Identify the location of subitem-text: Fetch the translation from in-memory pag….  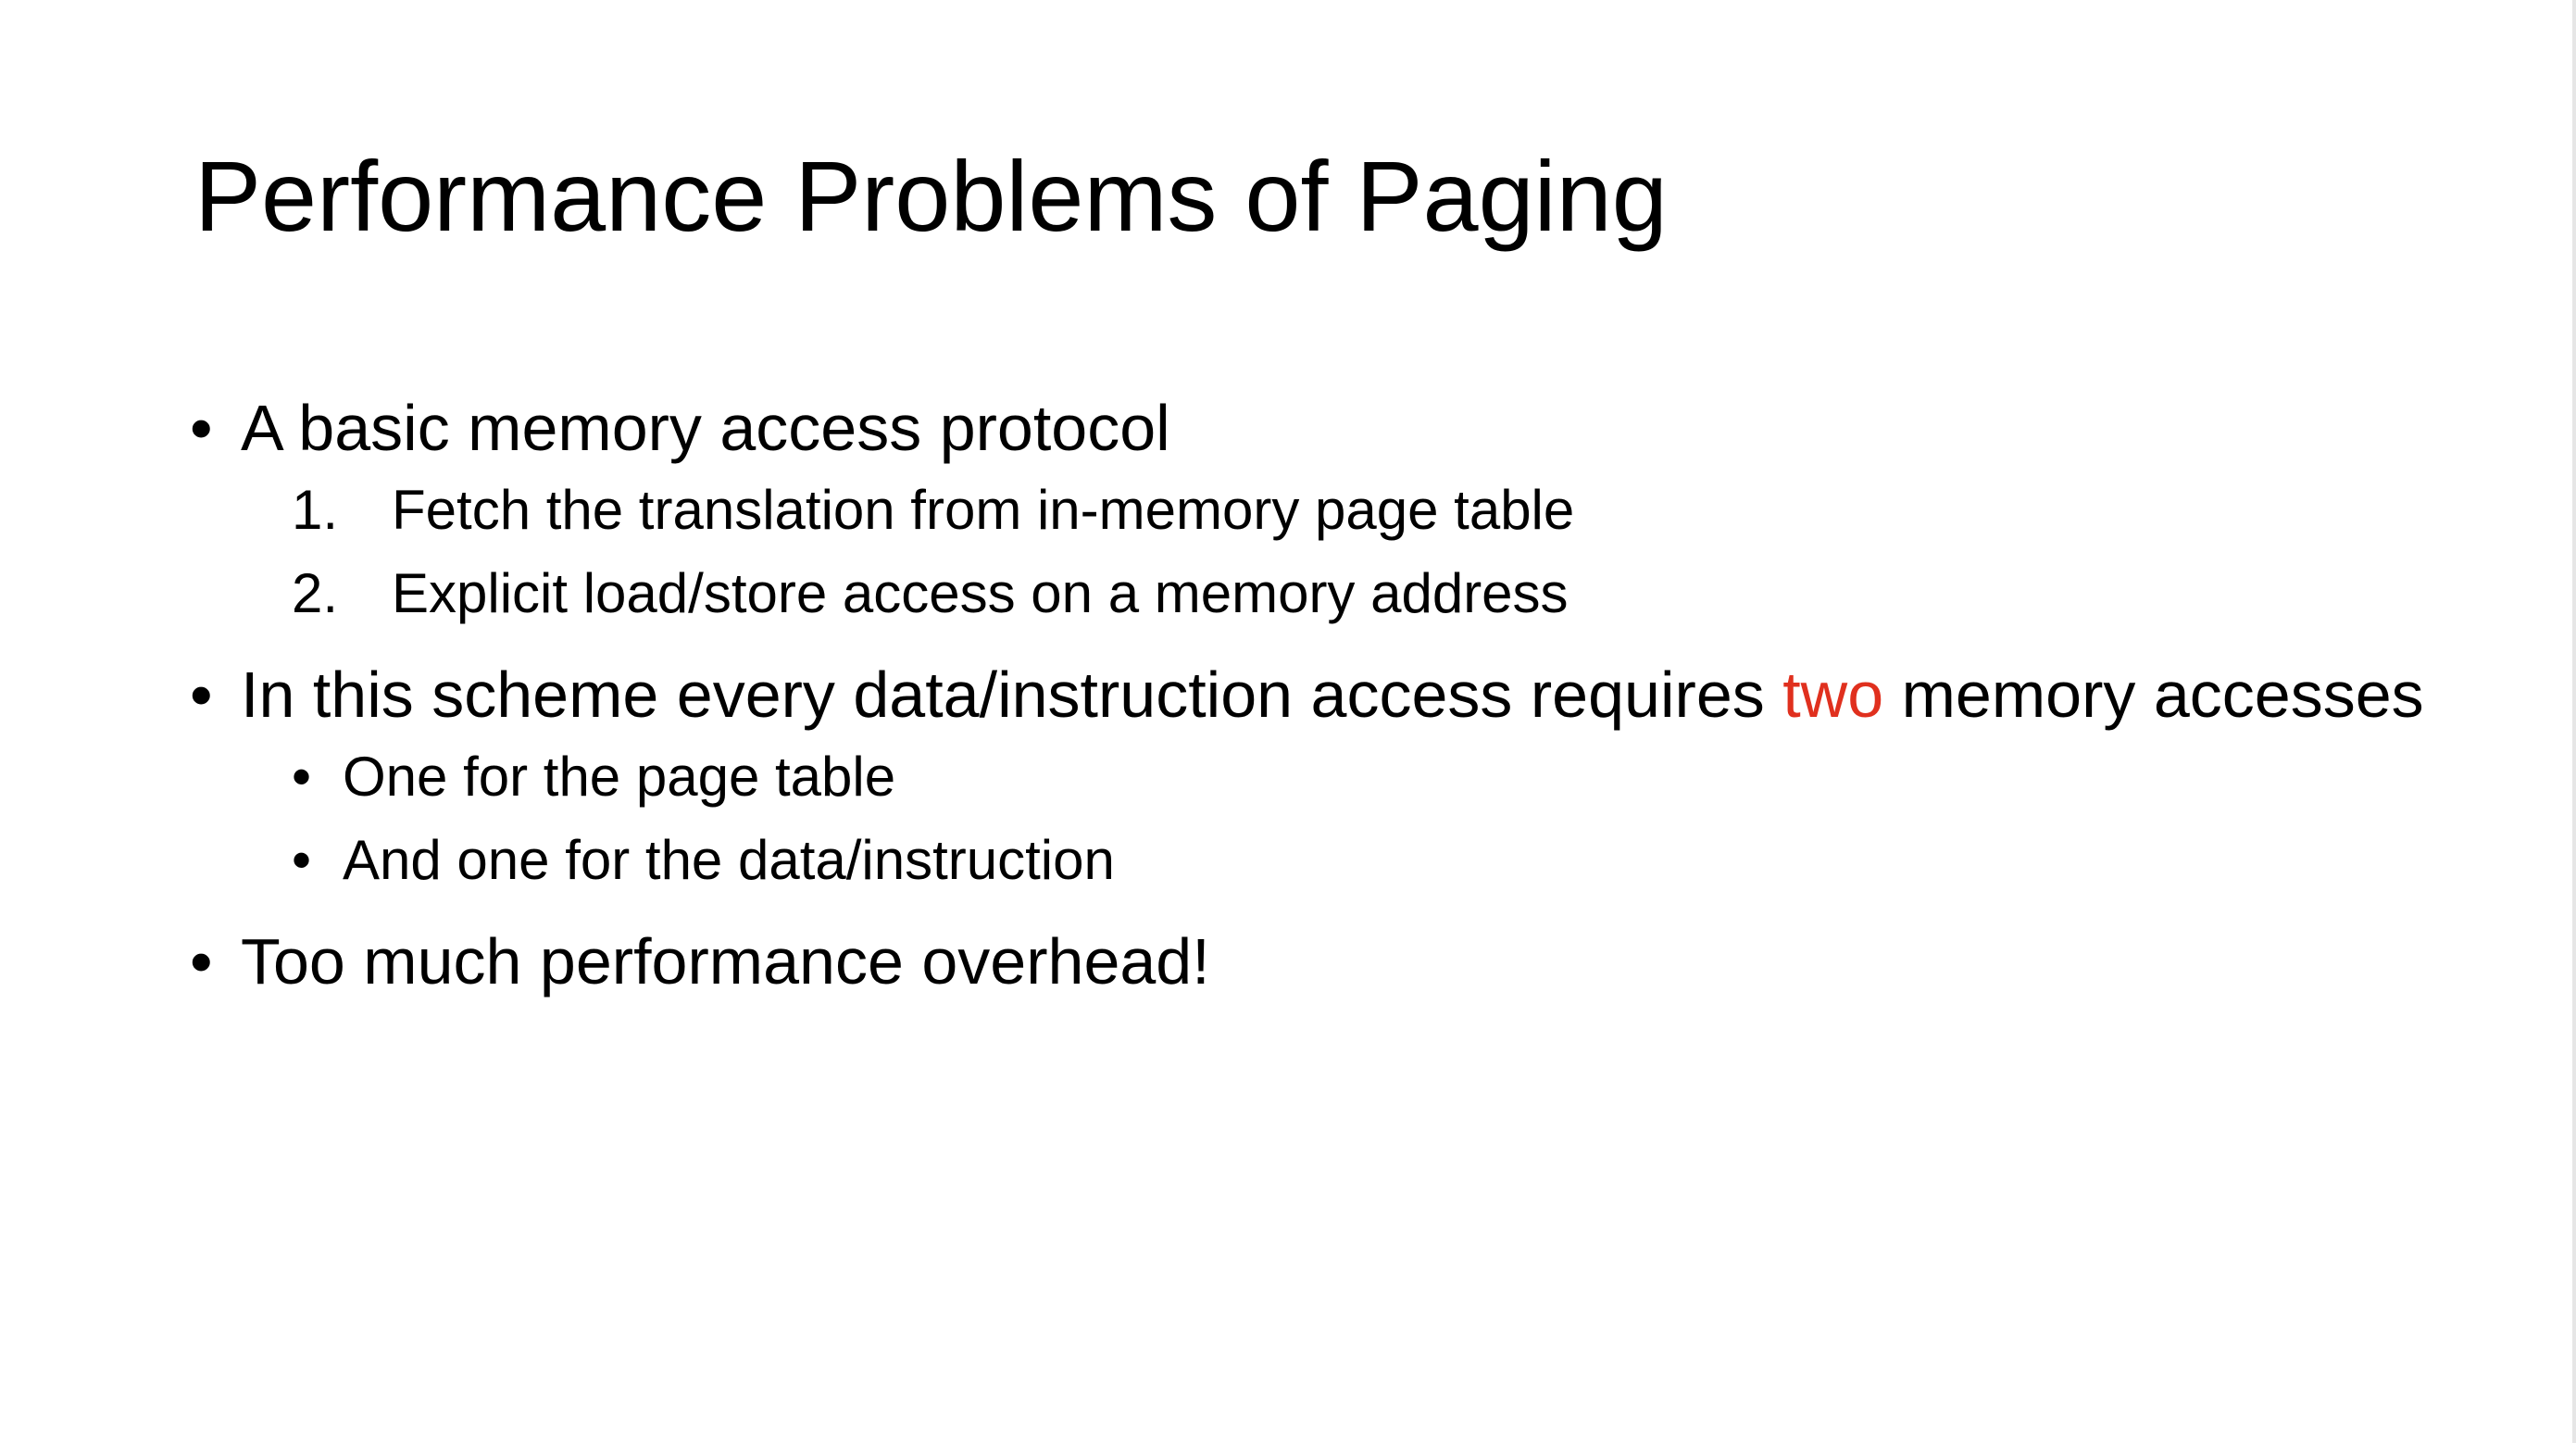
(984, 510).